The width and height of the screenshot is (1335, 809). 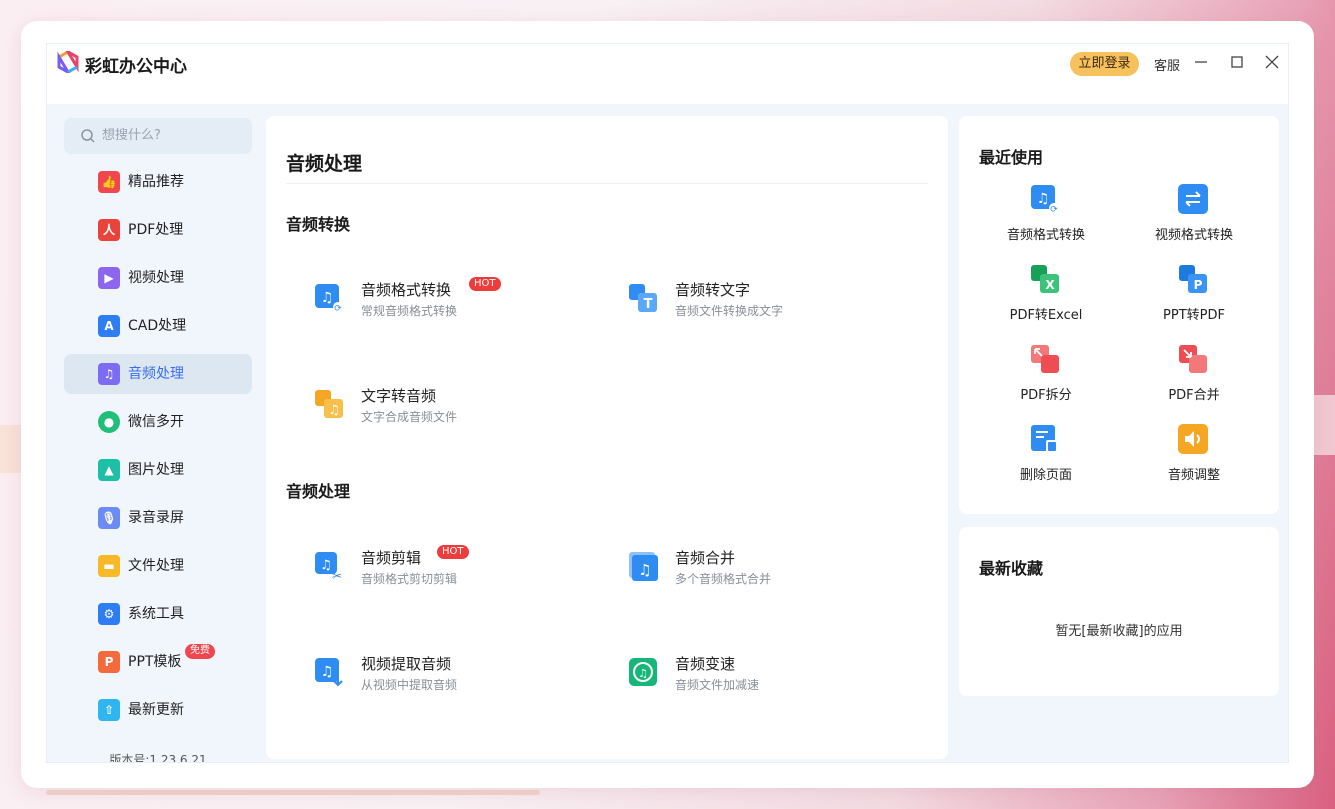 What do you see at coordinates (158, 374) in the screenshot?
I see `sidebar-item-audio: ♫ 音频处理` at bounding box center [158, 374].